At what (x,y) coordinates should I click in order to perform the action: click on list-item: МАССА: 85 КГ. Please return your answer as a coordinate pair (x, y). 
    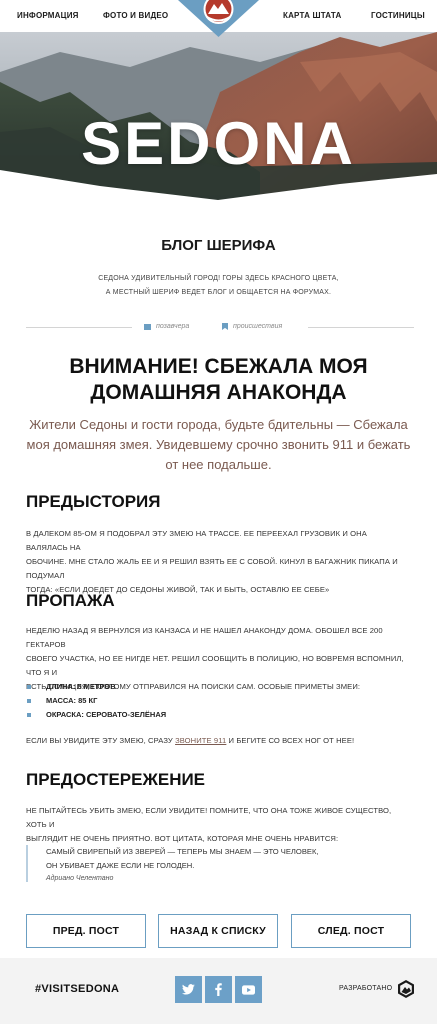
    Looking at the image, I should click on (216, 701).